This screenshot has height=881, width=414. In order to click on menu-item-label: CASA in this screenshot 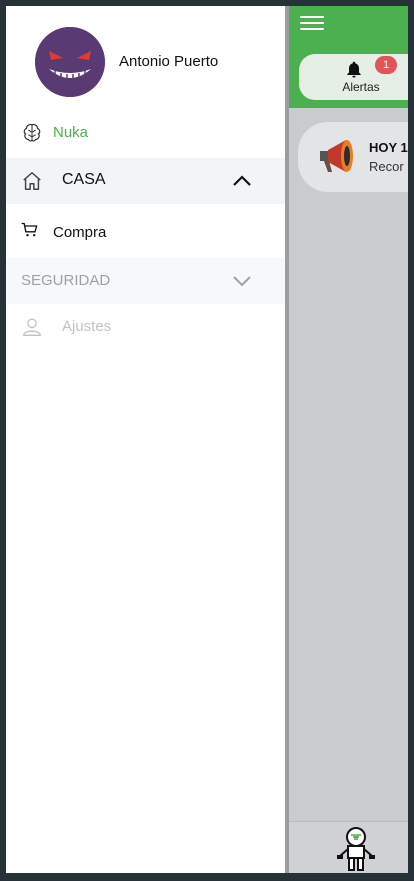, I will do `click(84, 179)`.